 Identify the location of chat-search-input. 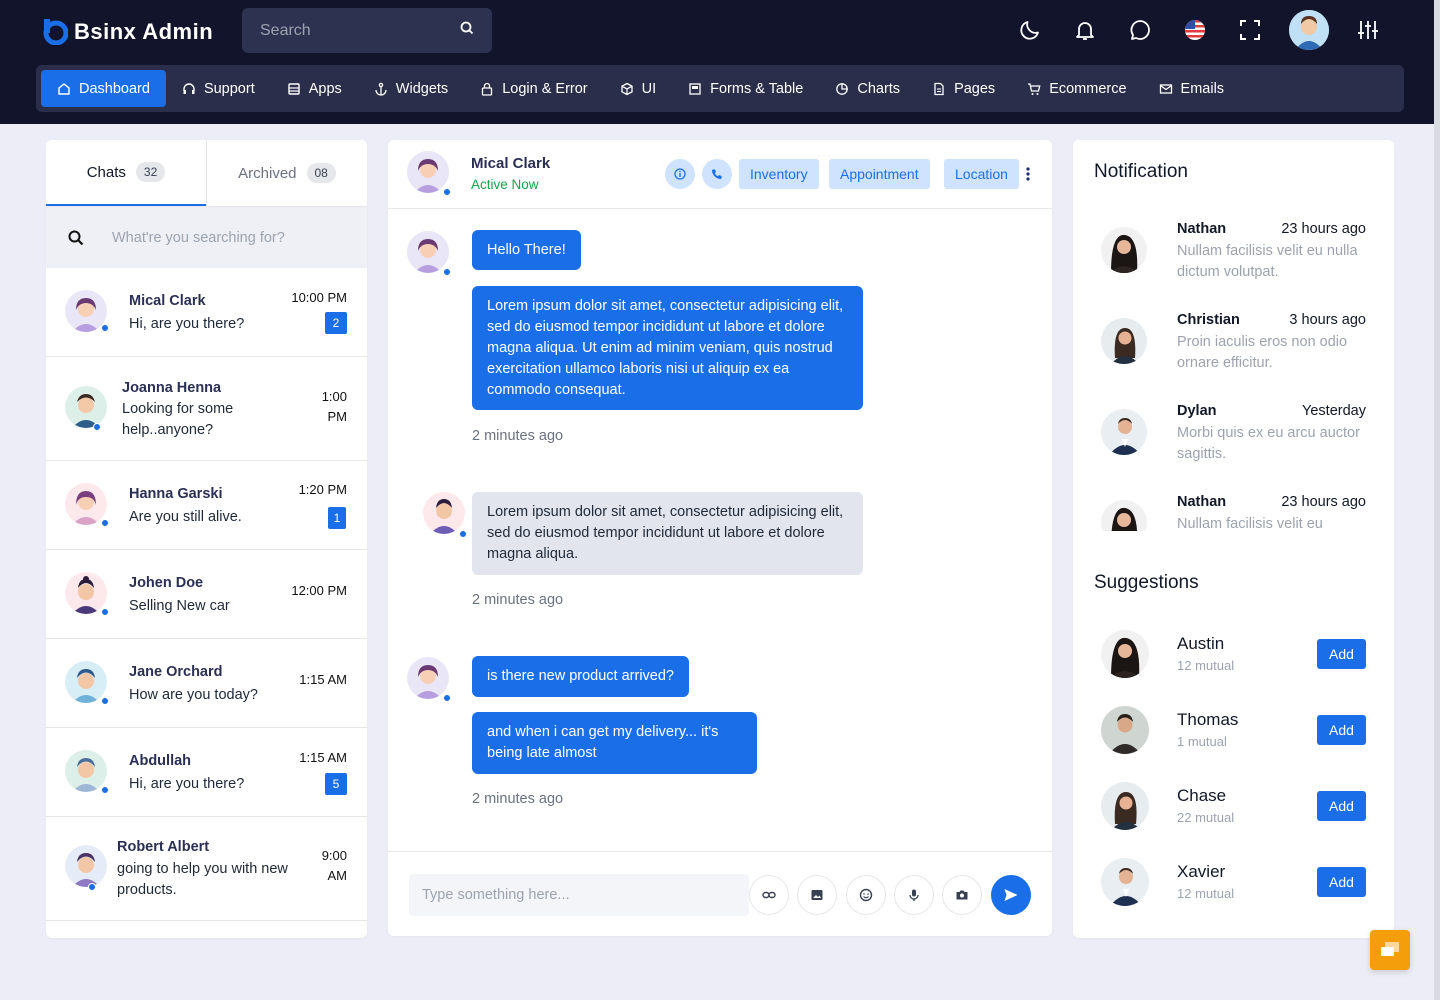
(222, 237).